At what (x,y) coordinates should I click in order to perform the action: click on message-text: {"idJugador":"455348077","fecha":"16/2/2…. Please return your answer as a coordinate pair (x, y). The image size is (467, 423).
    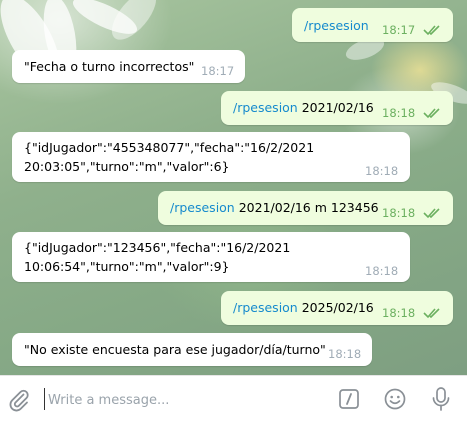
    Looking at the image, I should click on (169, 157).